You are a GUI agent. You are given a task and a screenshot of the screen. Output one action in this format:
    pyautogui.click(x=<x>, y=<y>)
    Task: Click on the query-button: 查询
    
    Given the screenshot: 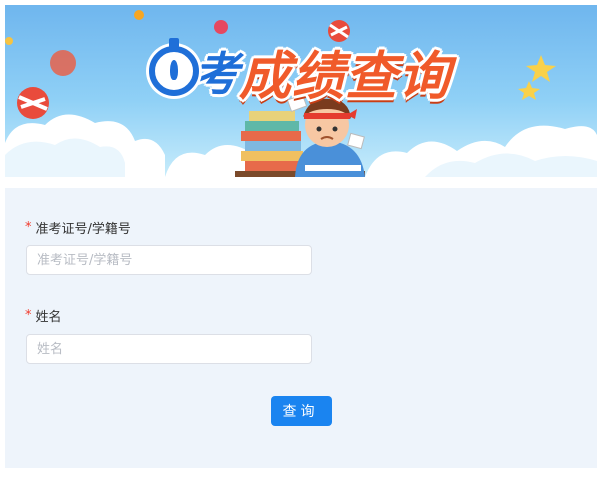 What is the action you would take?
    pyautogui.click(x=301, y=411)
    